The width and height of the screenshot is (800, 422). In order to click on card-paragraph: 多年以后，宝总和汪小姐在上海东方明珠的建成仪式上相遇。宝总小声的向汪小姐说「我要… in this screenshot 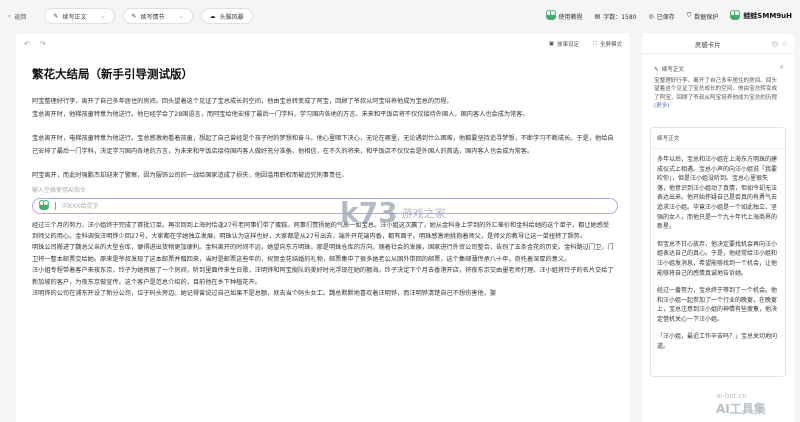, I will do `click(717, 193)`.